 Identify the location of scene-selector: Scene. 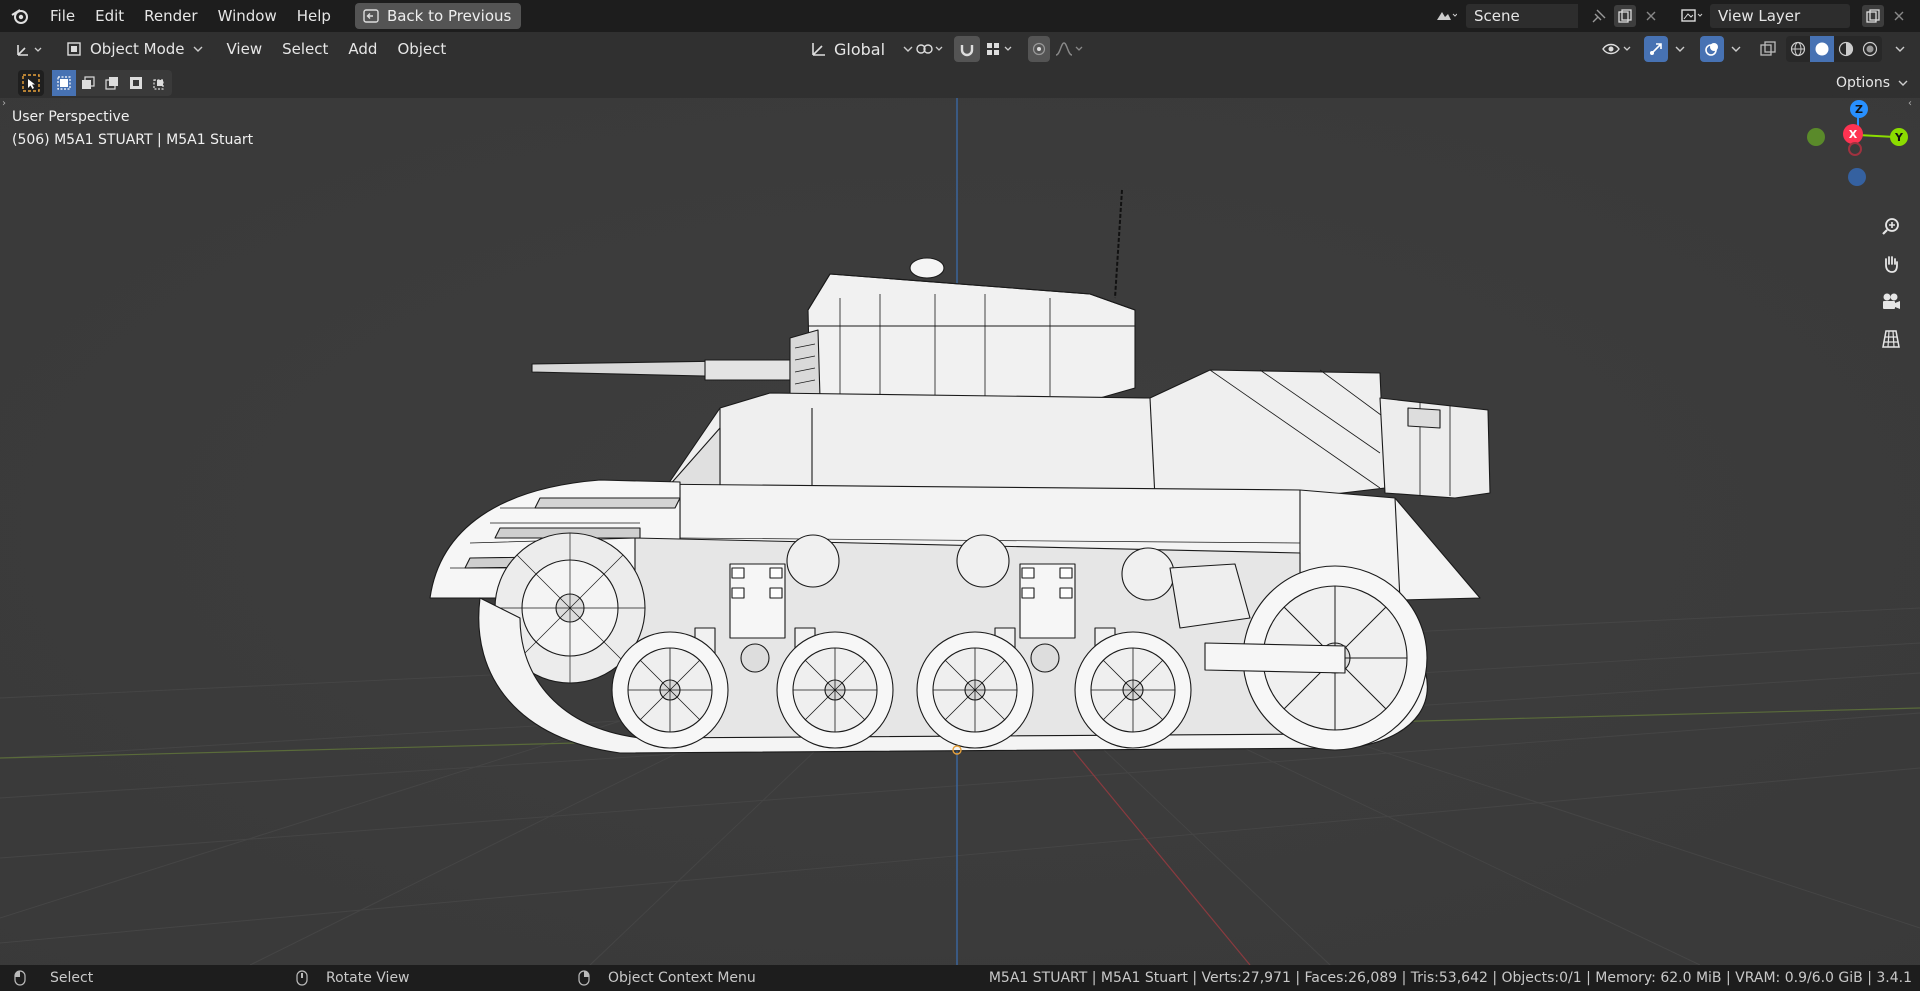
(1503, 16).